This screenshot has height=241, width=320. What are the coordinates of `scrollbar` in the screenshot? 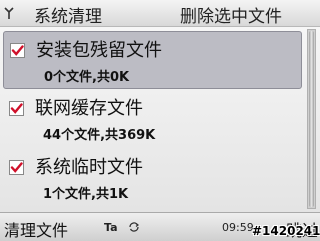 It's located at (311, 119).